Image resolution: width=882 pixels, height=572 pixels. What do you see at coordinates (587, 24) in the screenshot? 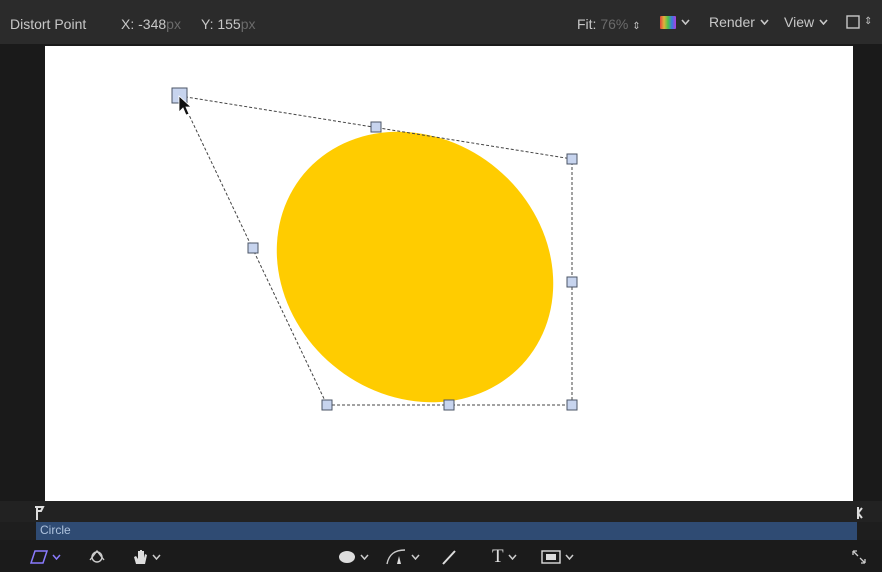
I see `fit-label: Fit:` at bounding box center [587, 24].